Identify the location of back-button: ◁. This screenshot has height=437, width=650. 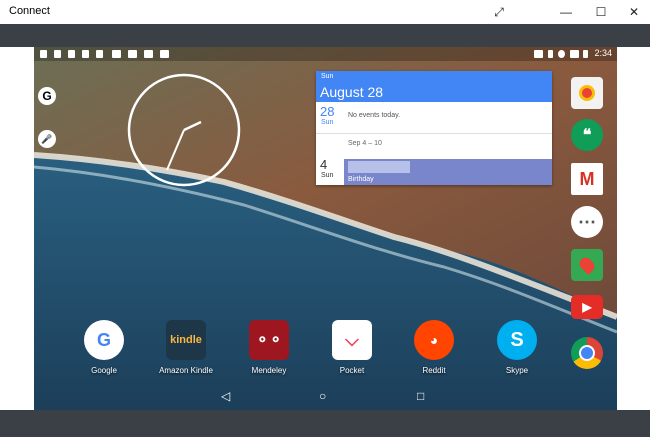
(225, 396).